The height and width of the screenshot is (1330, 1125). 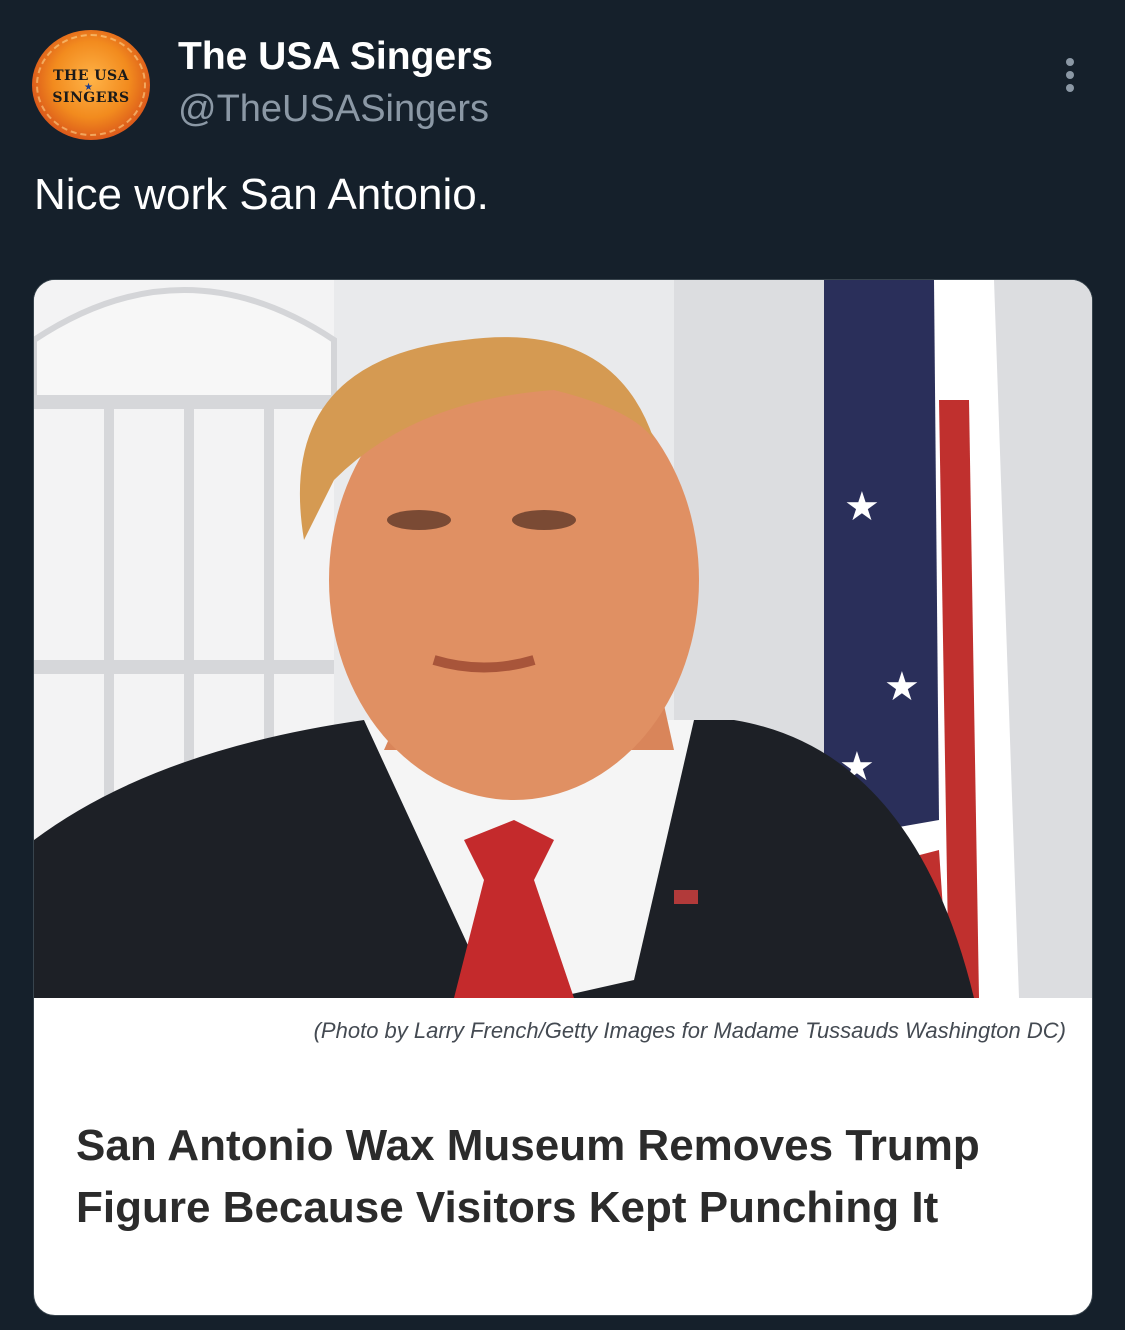 What do you see at coordinates (91, 85) in the screenshot?
I see `avatar: THE USA ★ SINGERS` at bounding box center [91, 85].